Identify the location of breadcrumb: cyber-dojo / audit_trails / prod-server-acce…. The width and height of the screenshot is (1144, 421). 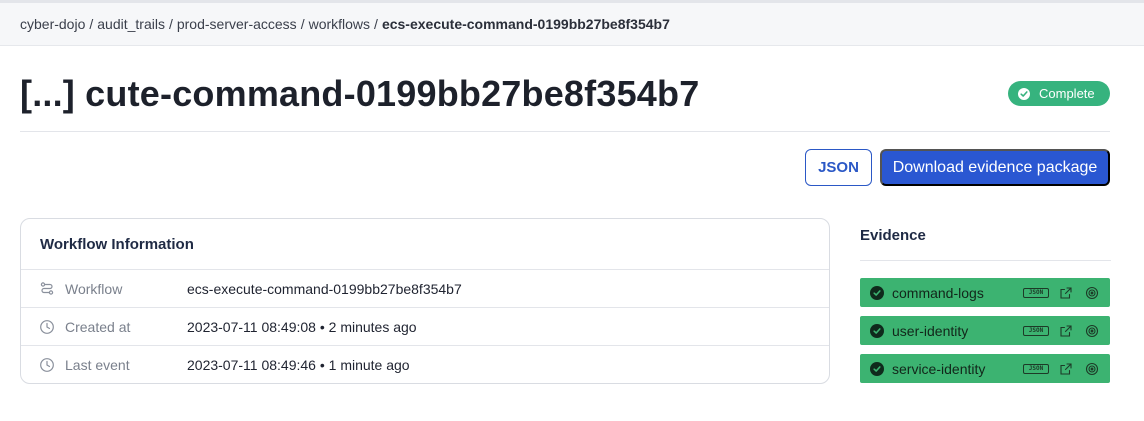
(345, 24).